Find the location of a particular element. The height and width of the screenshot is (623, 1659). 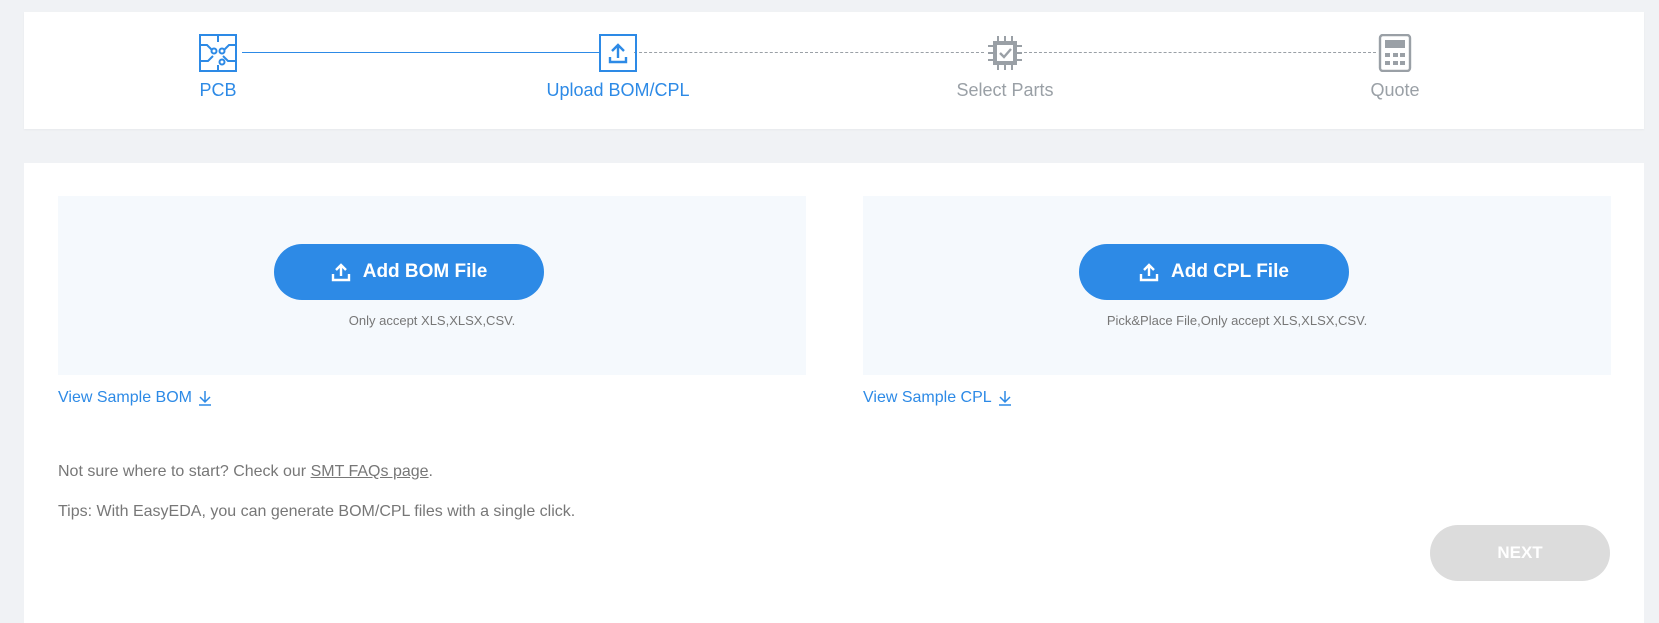

calculator-icon is located at coordinates (1395, 53).